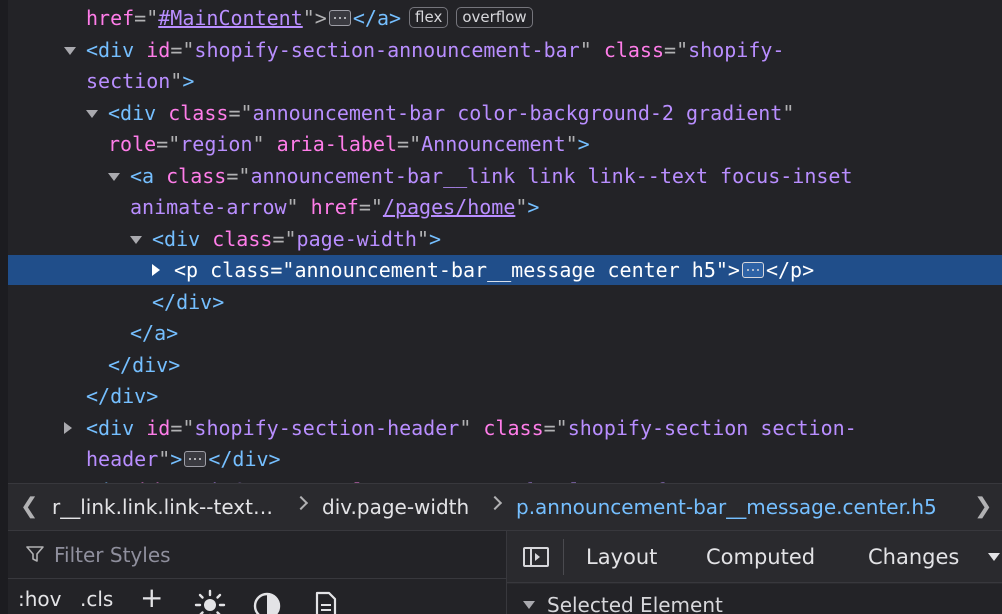 The width and height of the screenshot is (1002, 614). I want to click on markup-token: shopify-section section-, so click(712, 427).